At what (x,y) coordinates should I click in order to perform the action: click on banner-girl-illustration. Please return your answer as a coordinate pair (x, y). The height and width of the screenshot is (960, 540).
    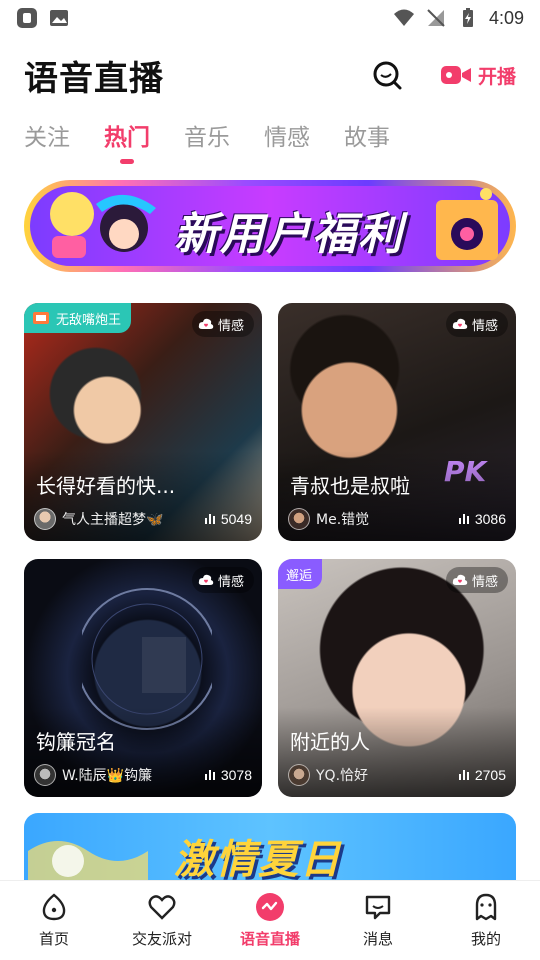
    Looking at the image, I should click on (103, 225).